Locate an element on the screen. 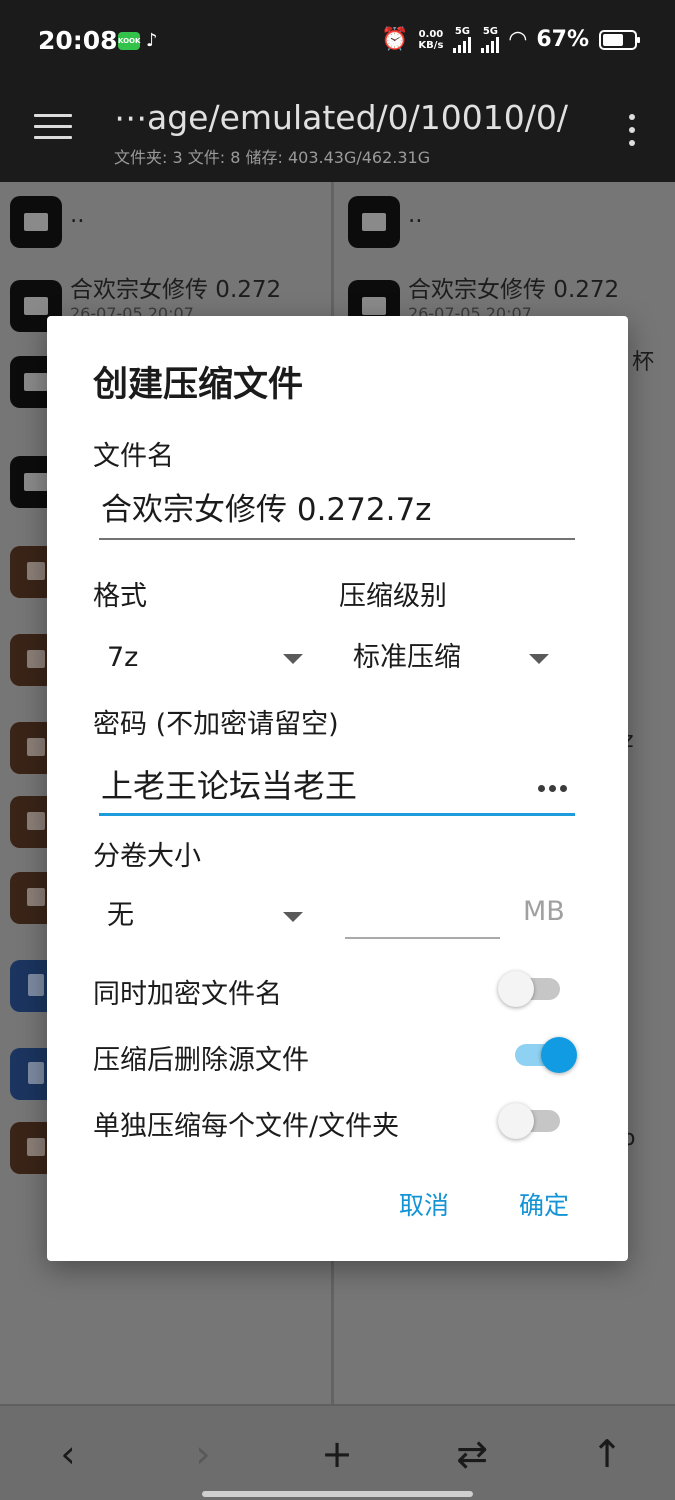  ok-button: 确定 is located at coordinates (544, 1204).